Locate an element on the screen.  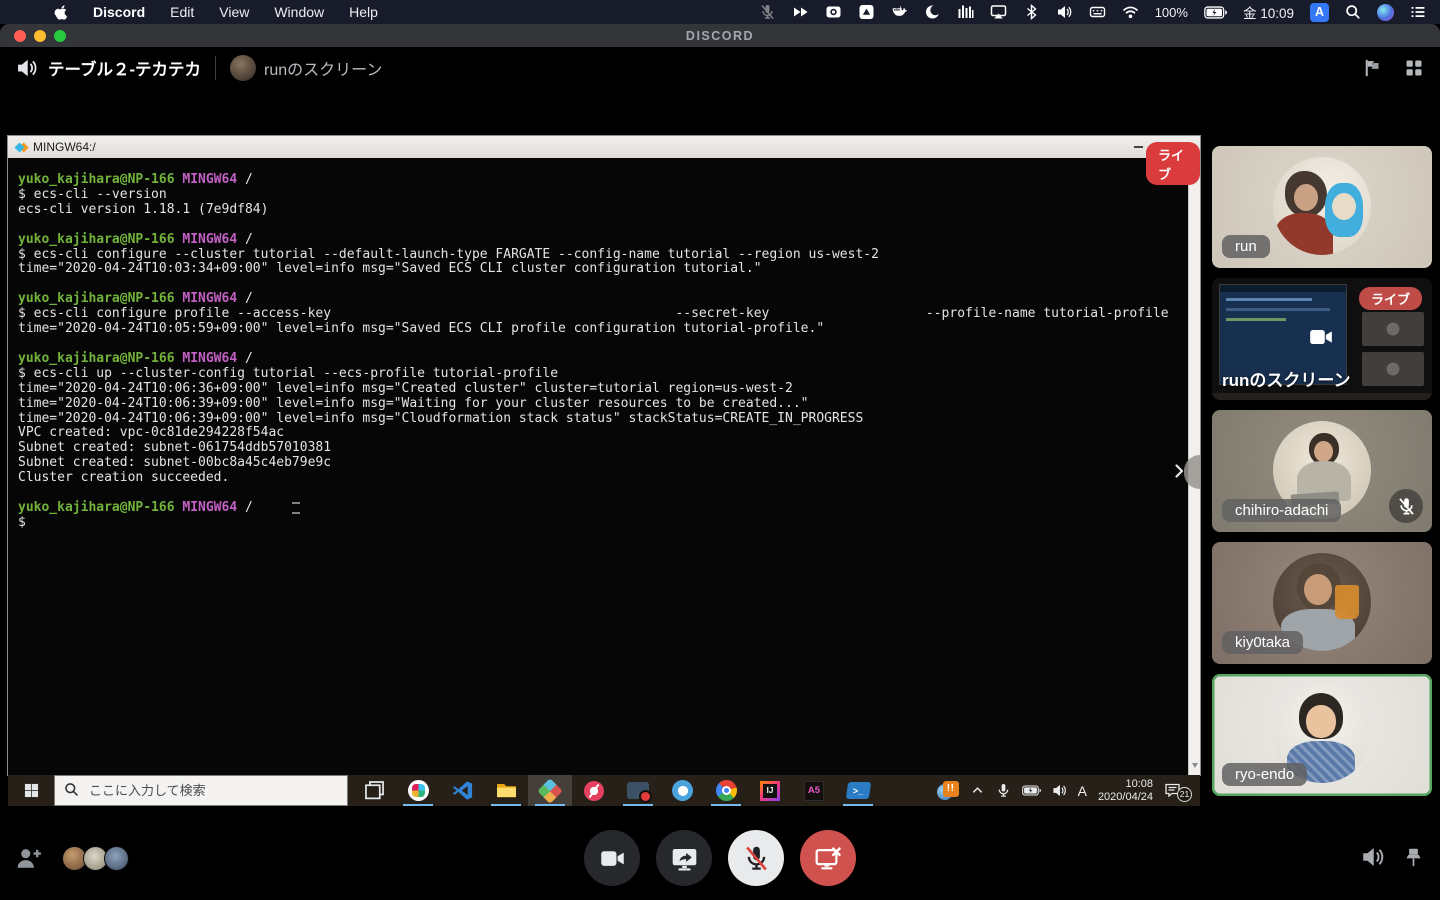
tray-clock: 10:08 2020/04/24 is located at coordinates (1125, 790).